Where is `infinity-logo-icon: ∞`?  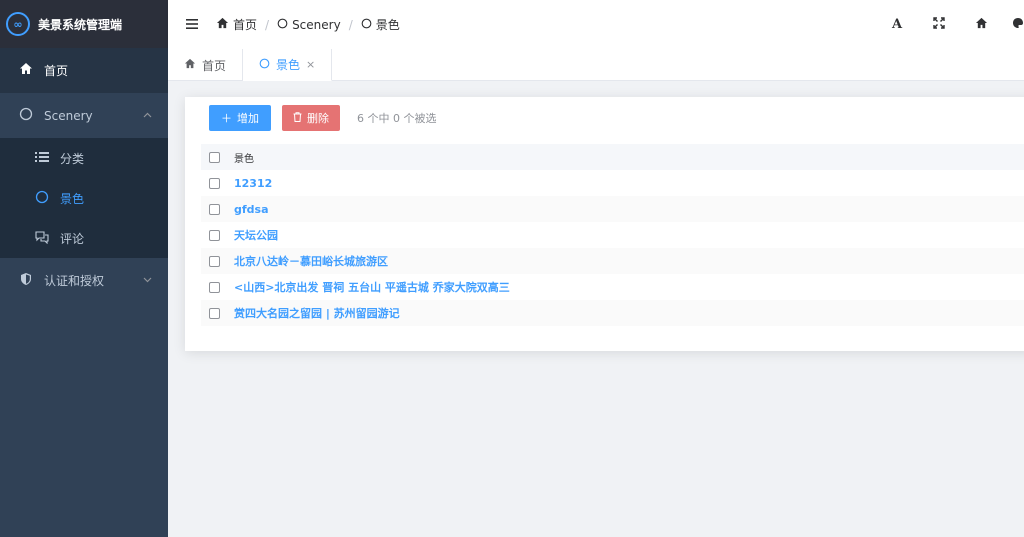 infinity-logo-icon: ∞ is located at coordinates (18, 24).